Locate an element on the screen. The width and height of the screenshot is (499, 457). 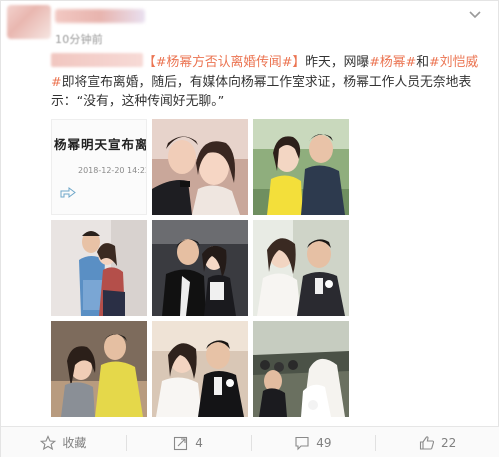
comment-icon is located at coordinates (302, 443).